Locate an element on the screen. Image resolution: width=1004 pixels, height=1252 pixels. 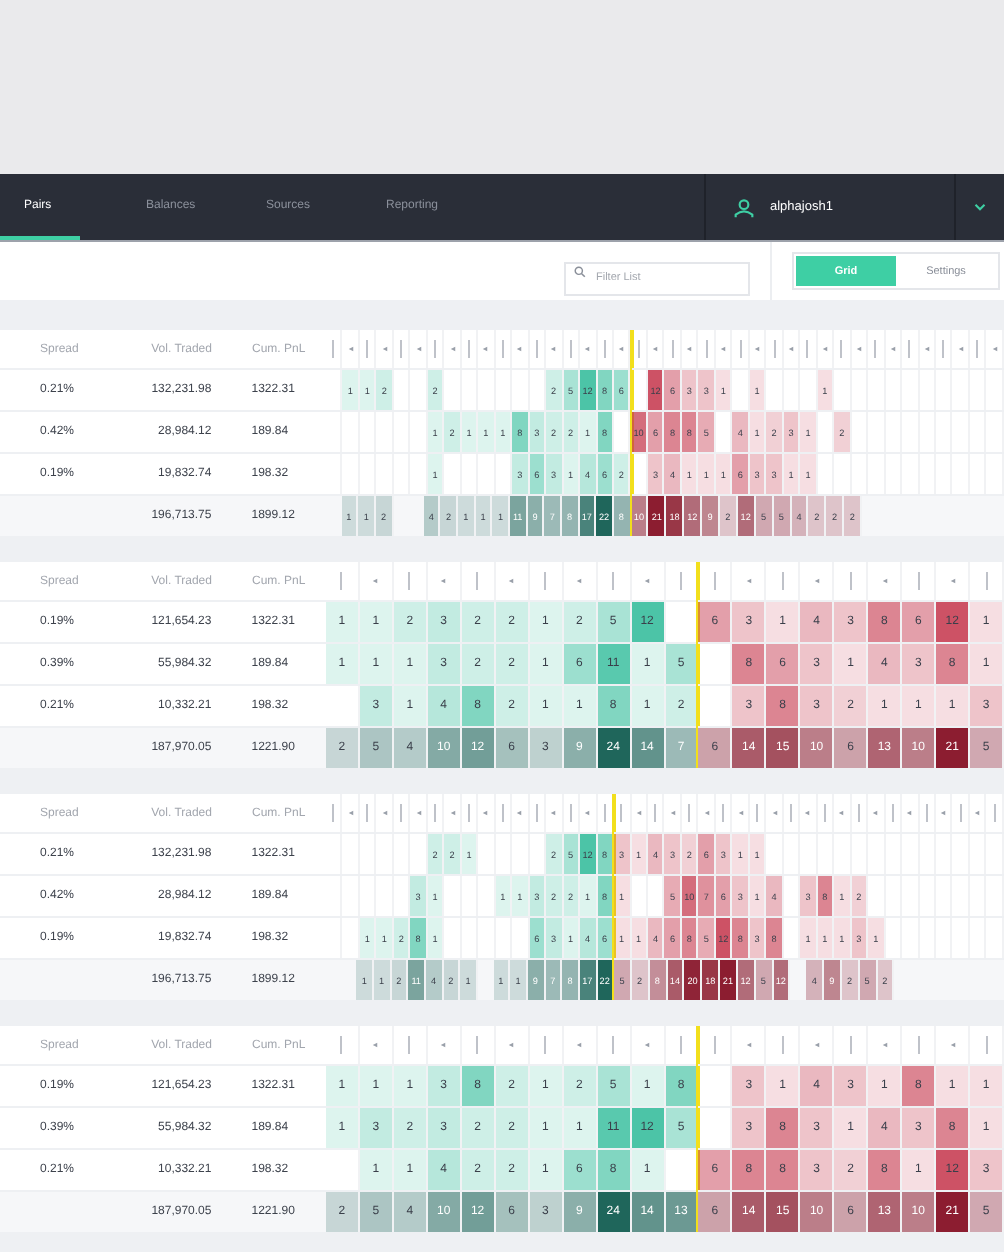
chevron-down-icon is located at coordinates (980, 207).